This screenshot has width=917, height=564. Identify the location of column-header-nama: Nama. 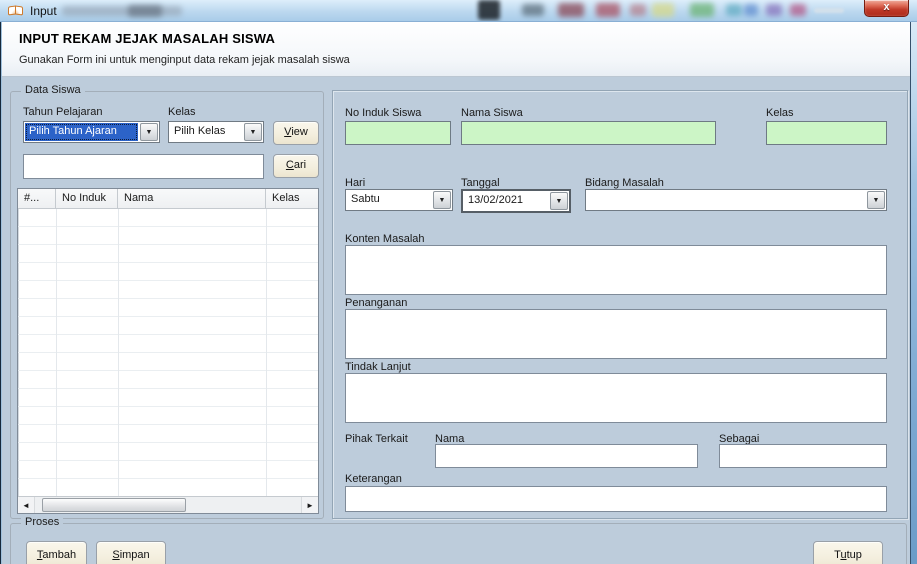
(192, 198).